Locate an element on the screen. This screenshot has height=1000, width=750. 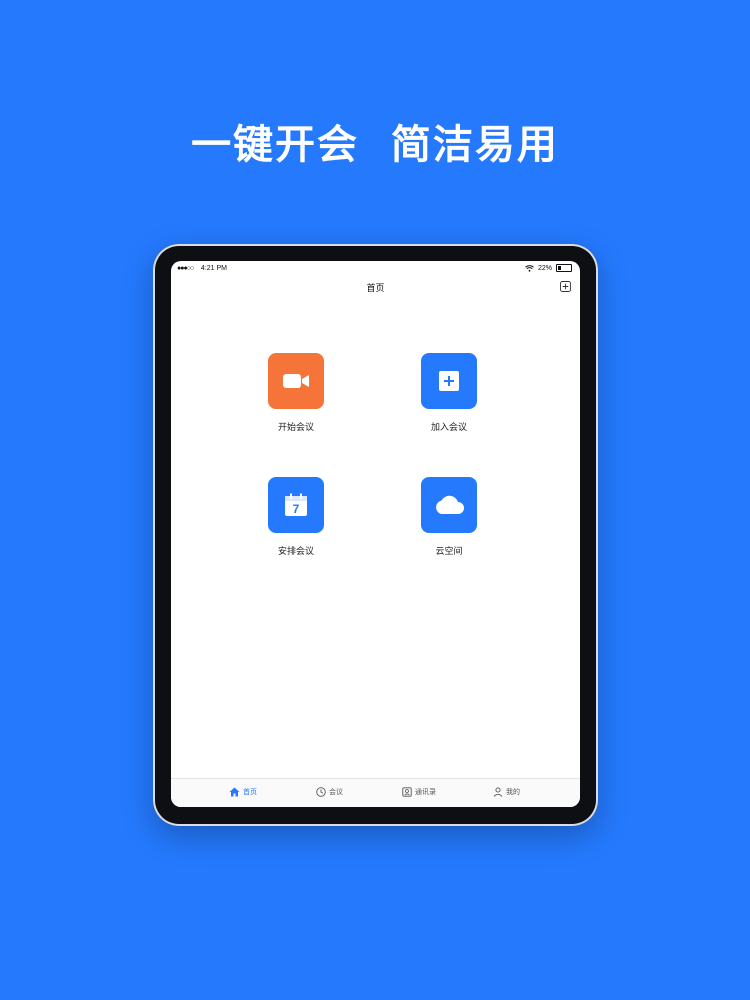
schedule-meeting-button: 7 安排会议 is located at coordinates (296, 517).